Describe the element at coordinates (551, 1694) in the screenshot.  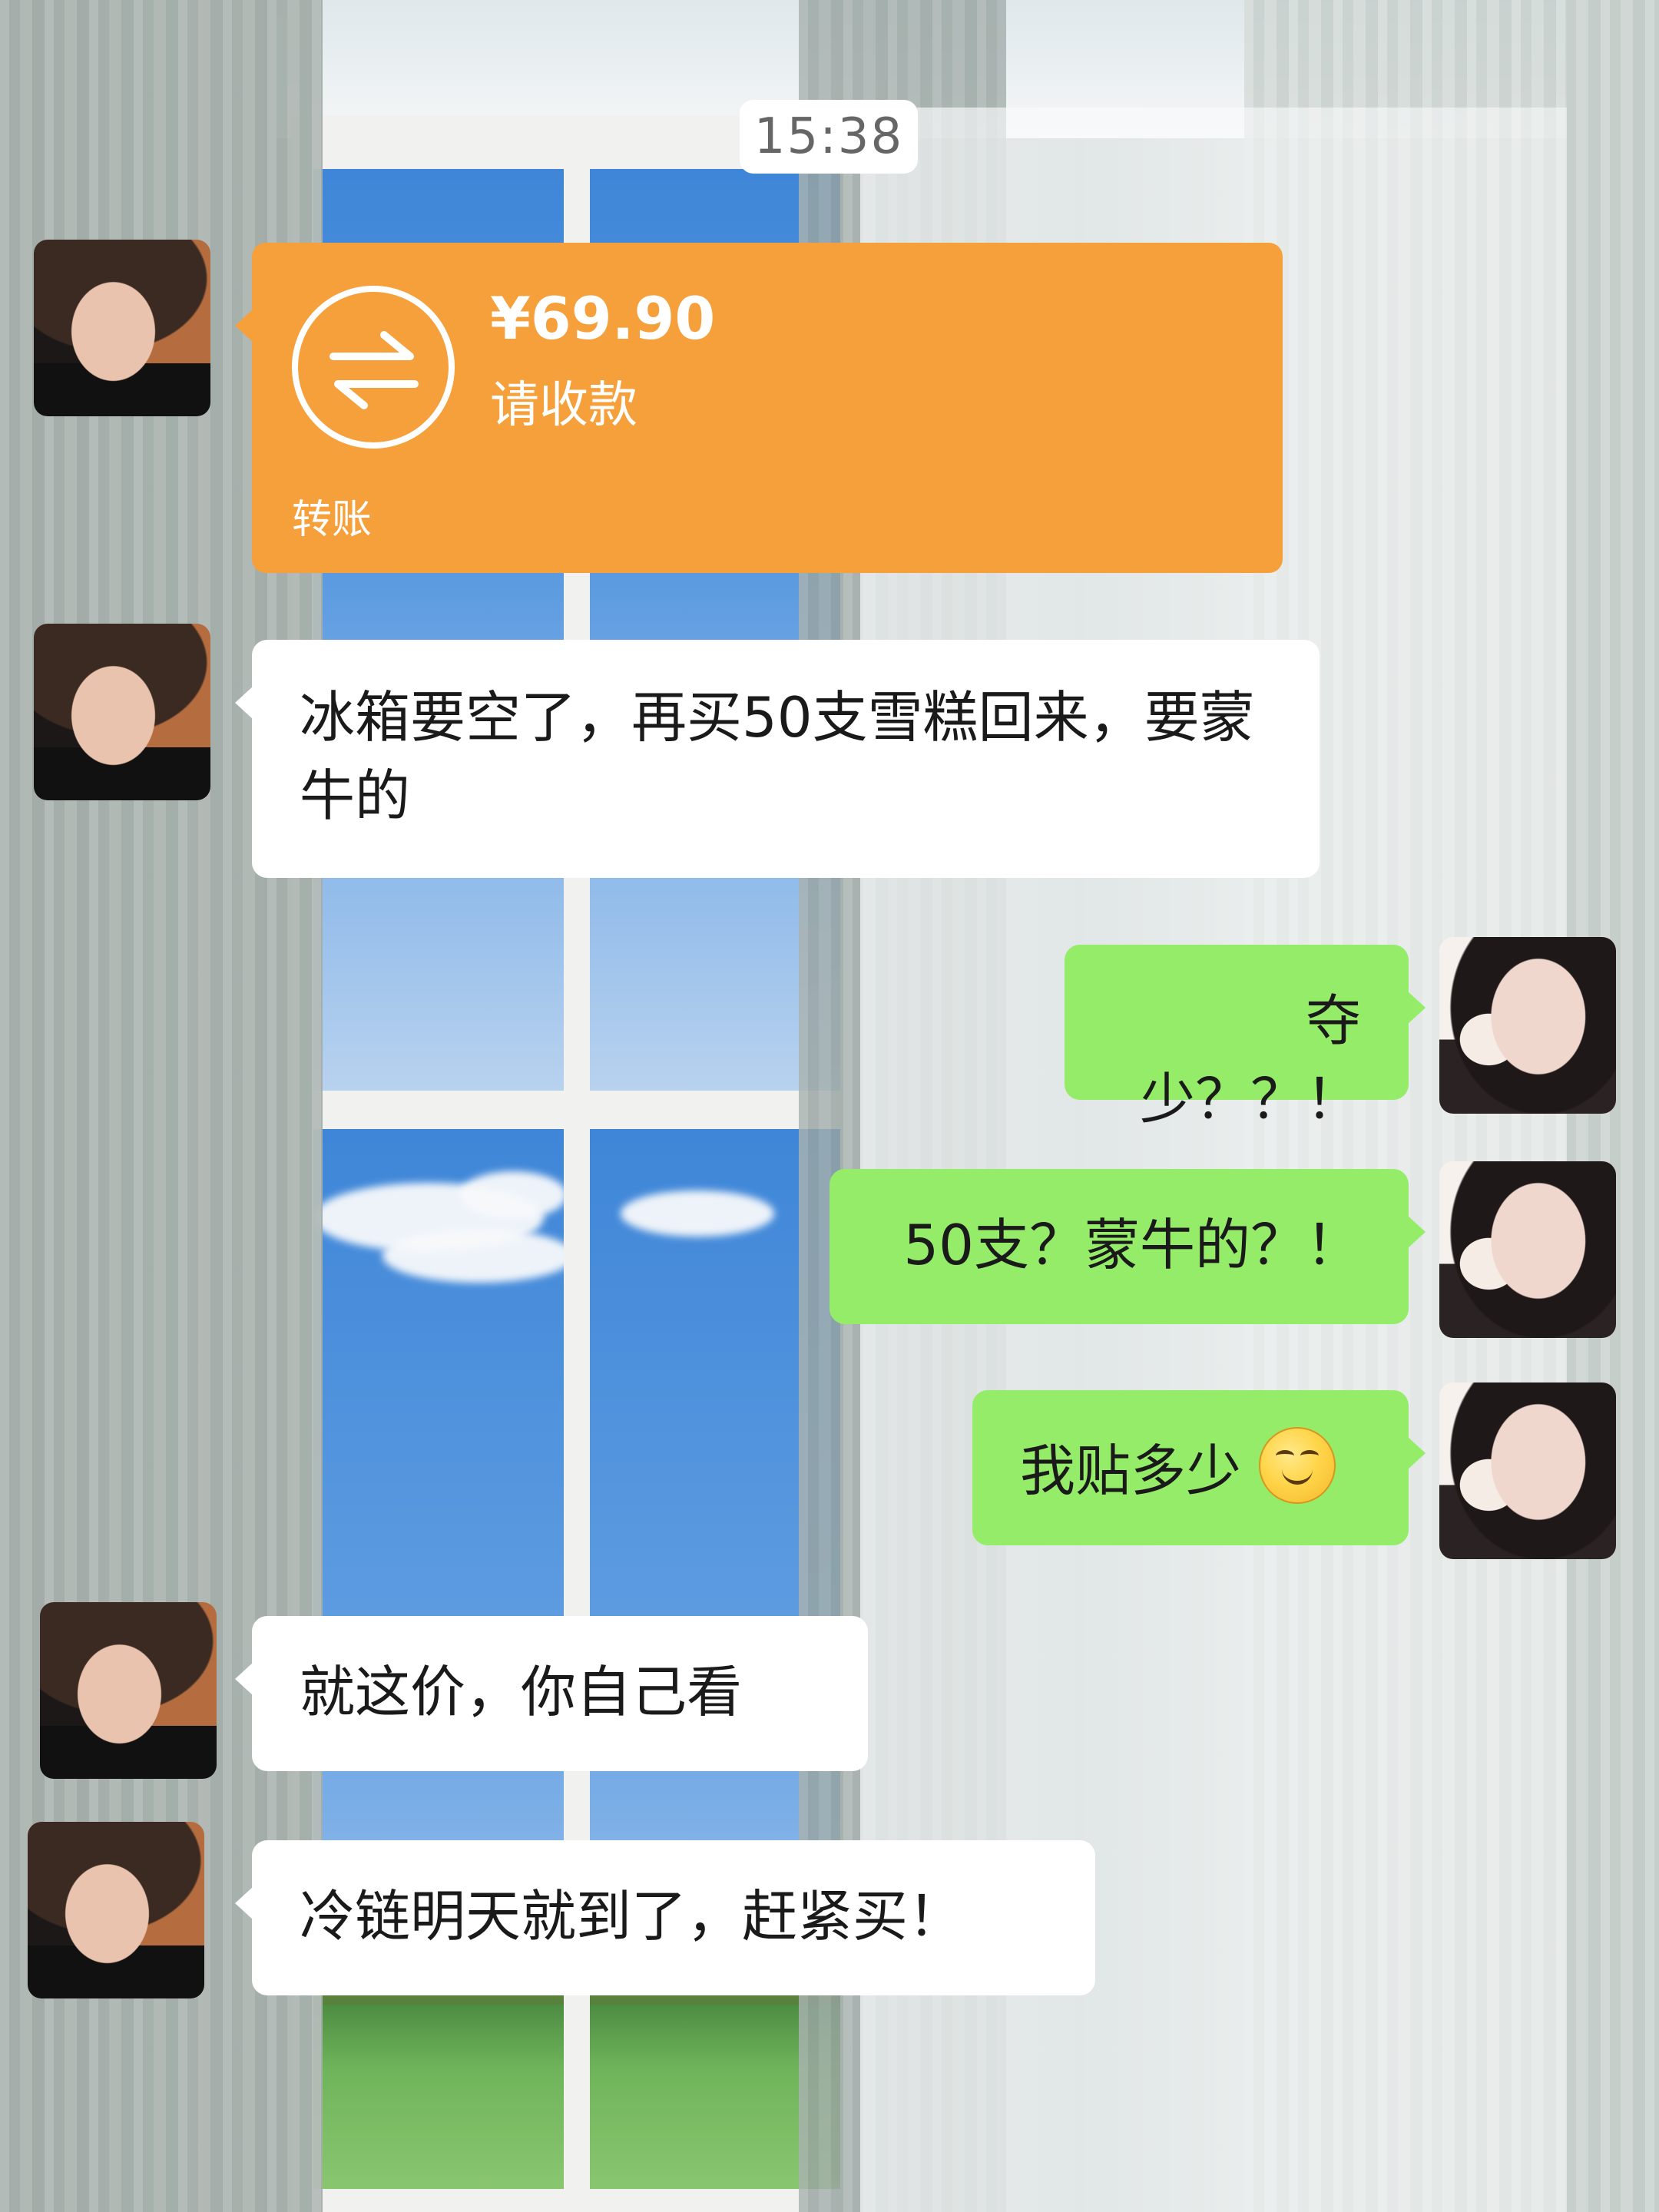
I see `chat-message-bubble: 就这价，你自己看` at that location.